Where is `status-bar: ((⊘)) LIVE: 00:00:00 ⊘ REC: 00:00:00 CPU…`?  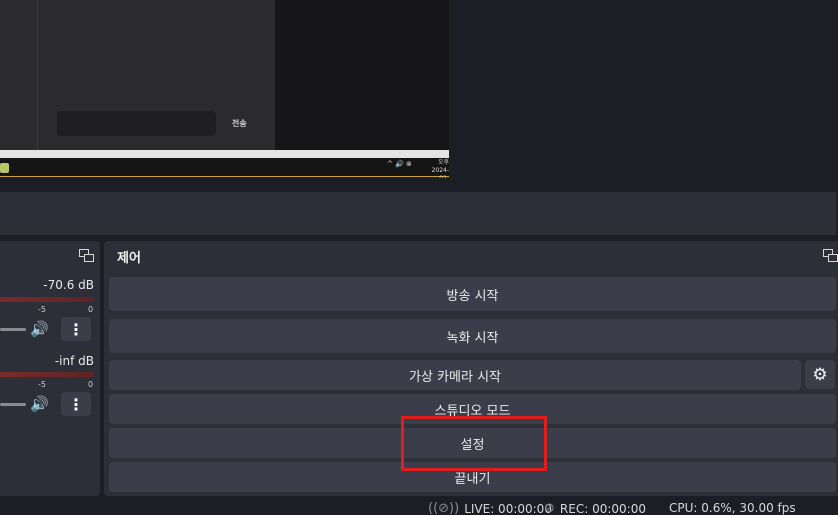 status-bar: ((⊘)) LIVE: 00:00:00 ⊘ REC: 00:00:00 CPU… is located at coordinates (419, 506).